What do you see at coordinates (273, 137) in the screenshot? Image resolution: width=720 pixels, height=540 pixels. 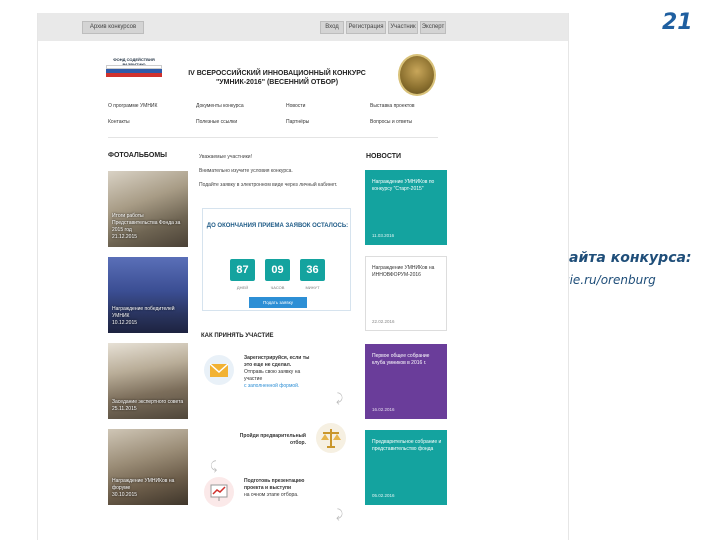 I see `divider` at bounding box center [273, 137].